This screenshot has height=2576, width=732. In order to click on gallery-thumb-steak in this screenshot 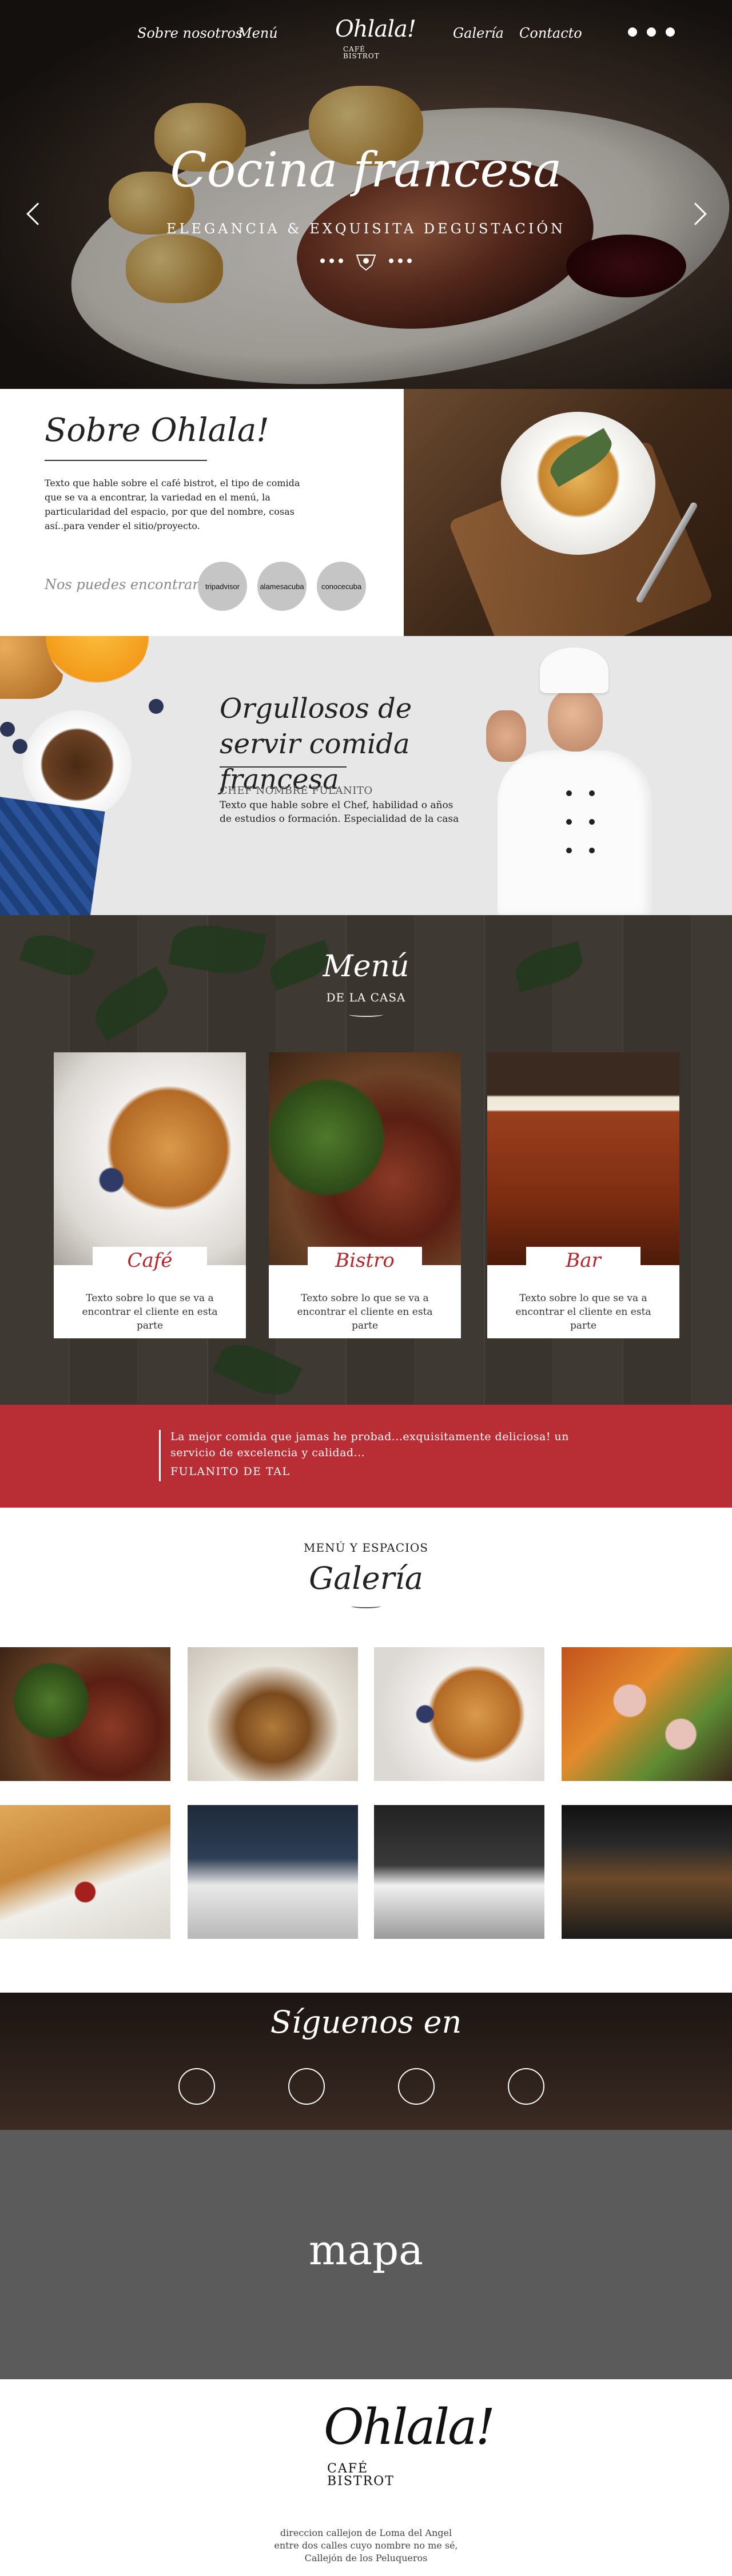, I will do `click(85, 1714)`.